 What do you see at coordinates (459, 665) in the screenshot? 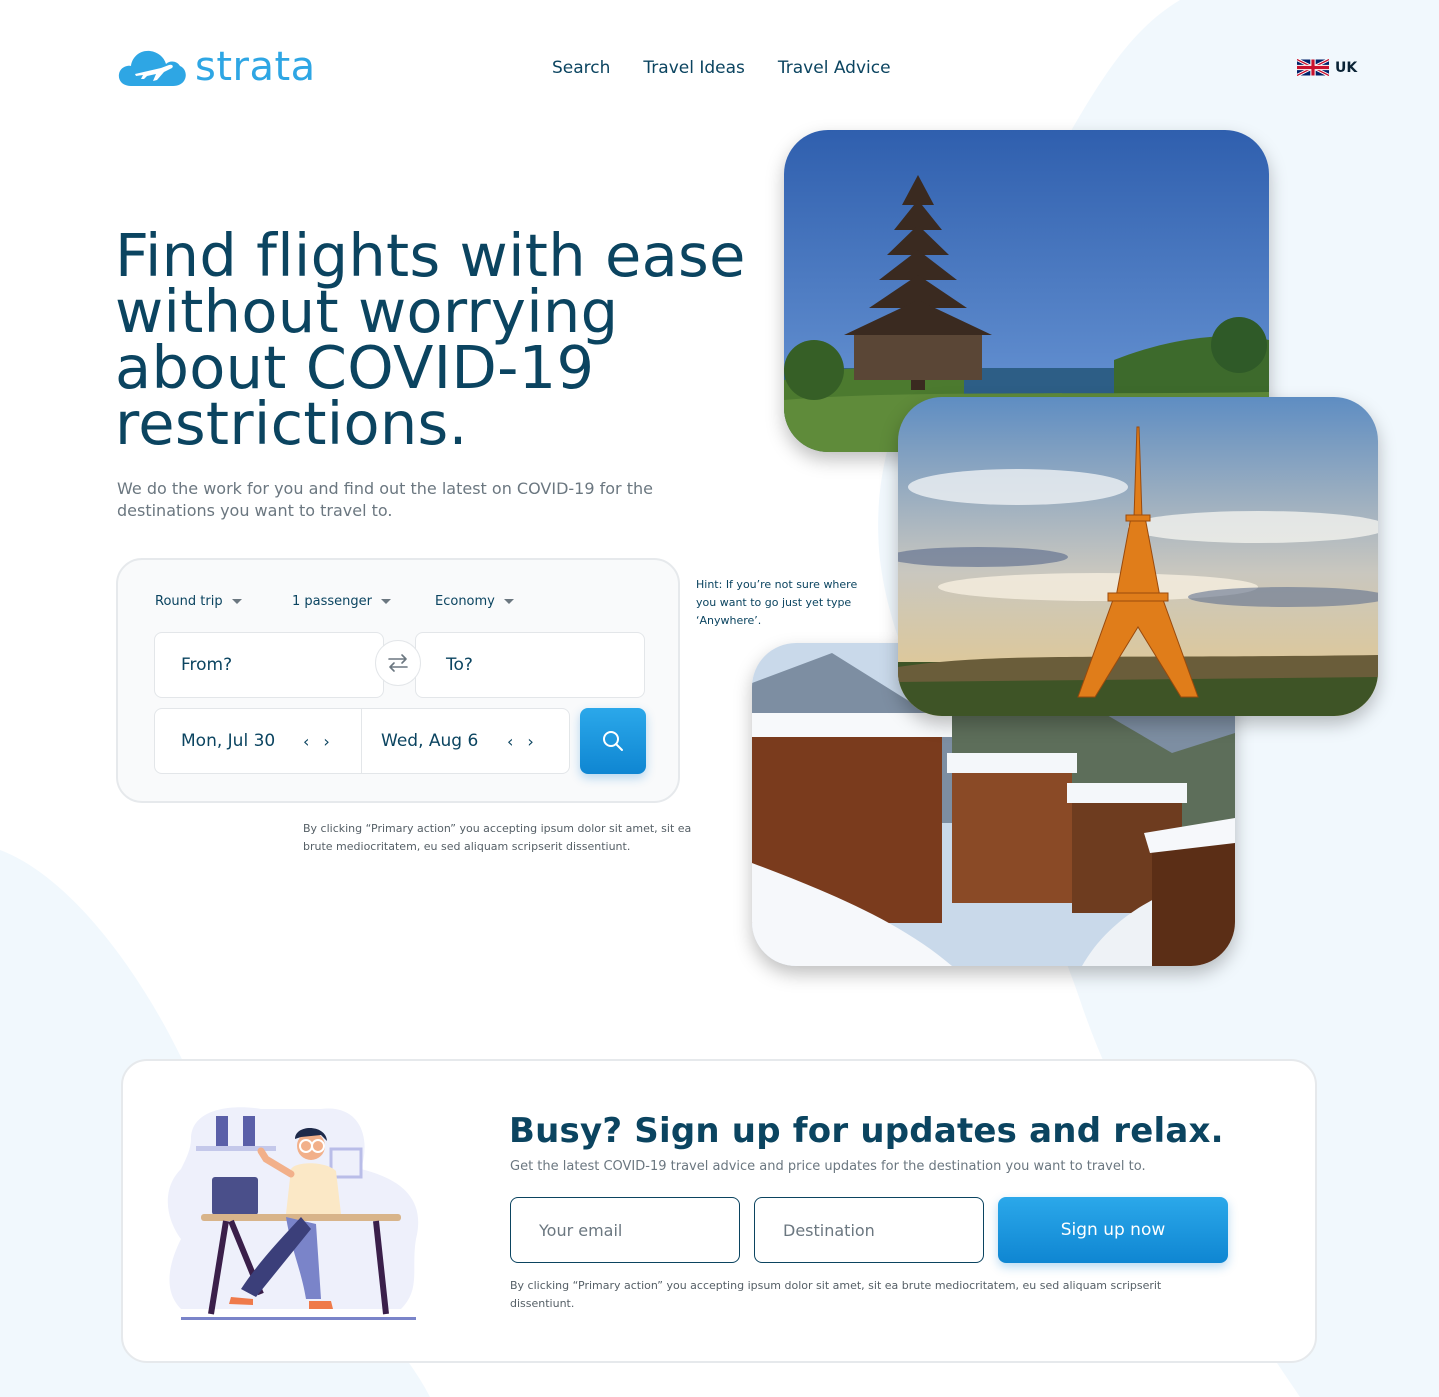
I see `to-placeholder: To?` at bounding box center [459, 665].